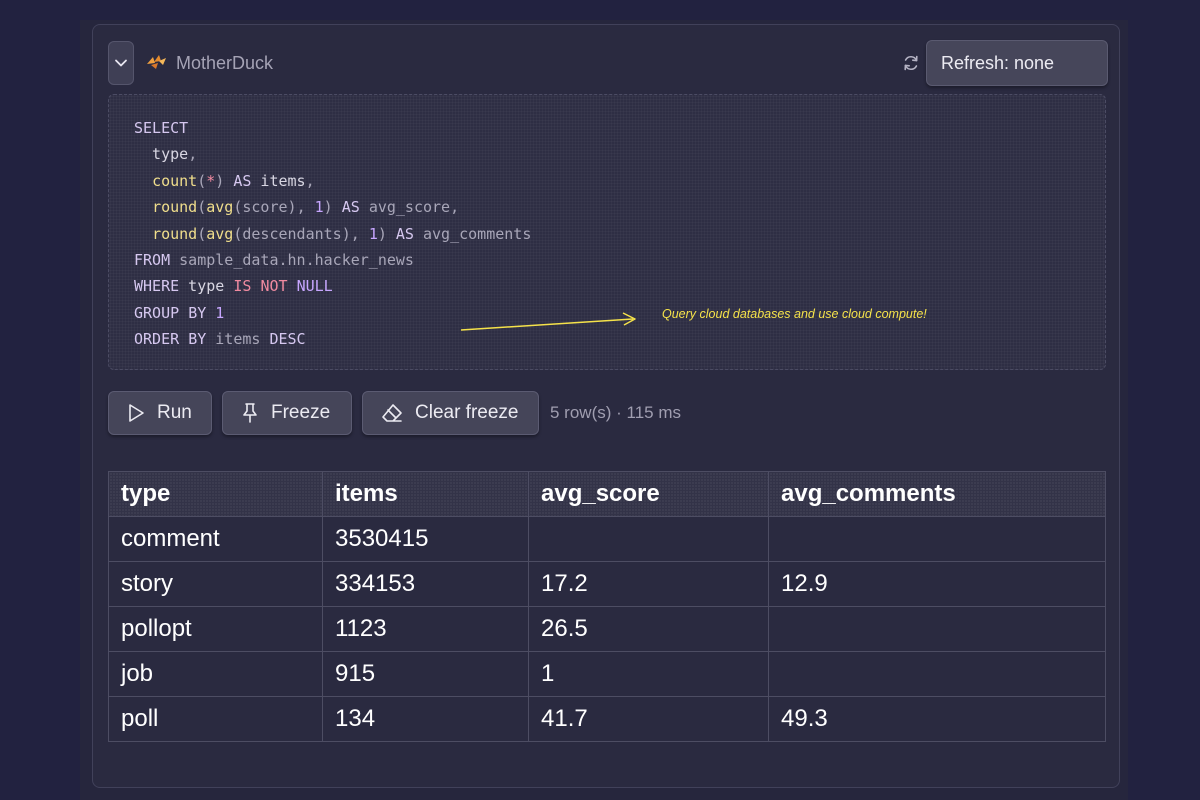 This screenshot has width=1200, height=800. What do you see at coordinates (179, 312) in the screenshot?
I see `code-line: GROUP BY 1` at bounding box center [179, 312].